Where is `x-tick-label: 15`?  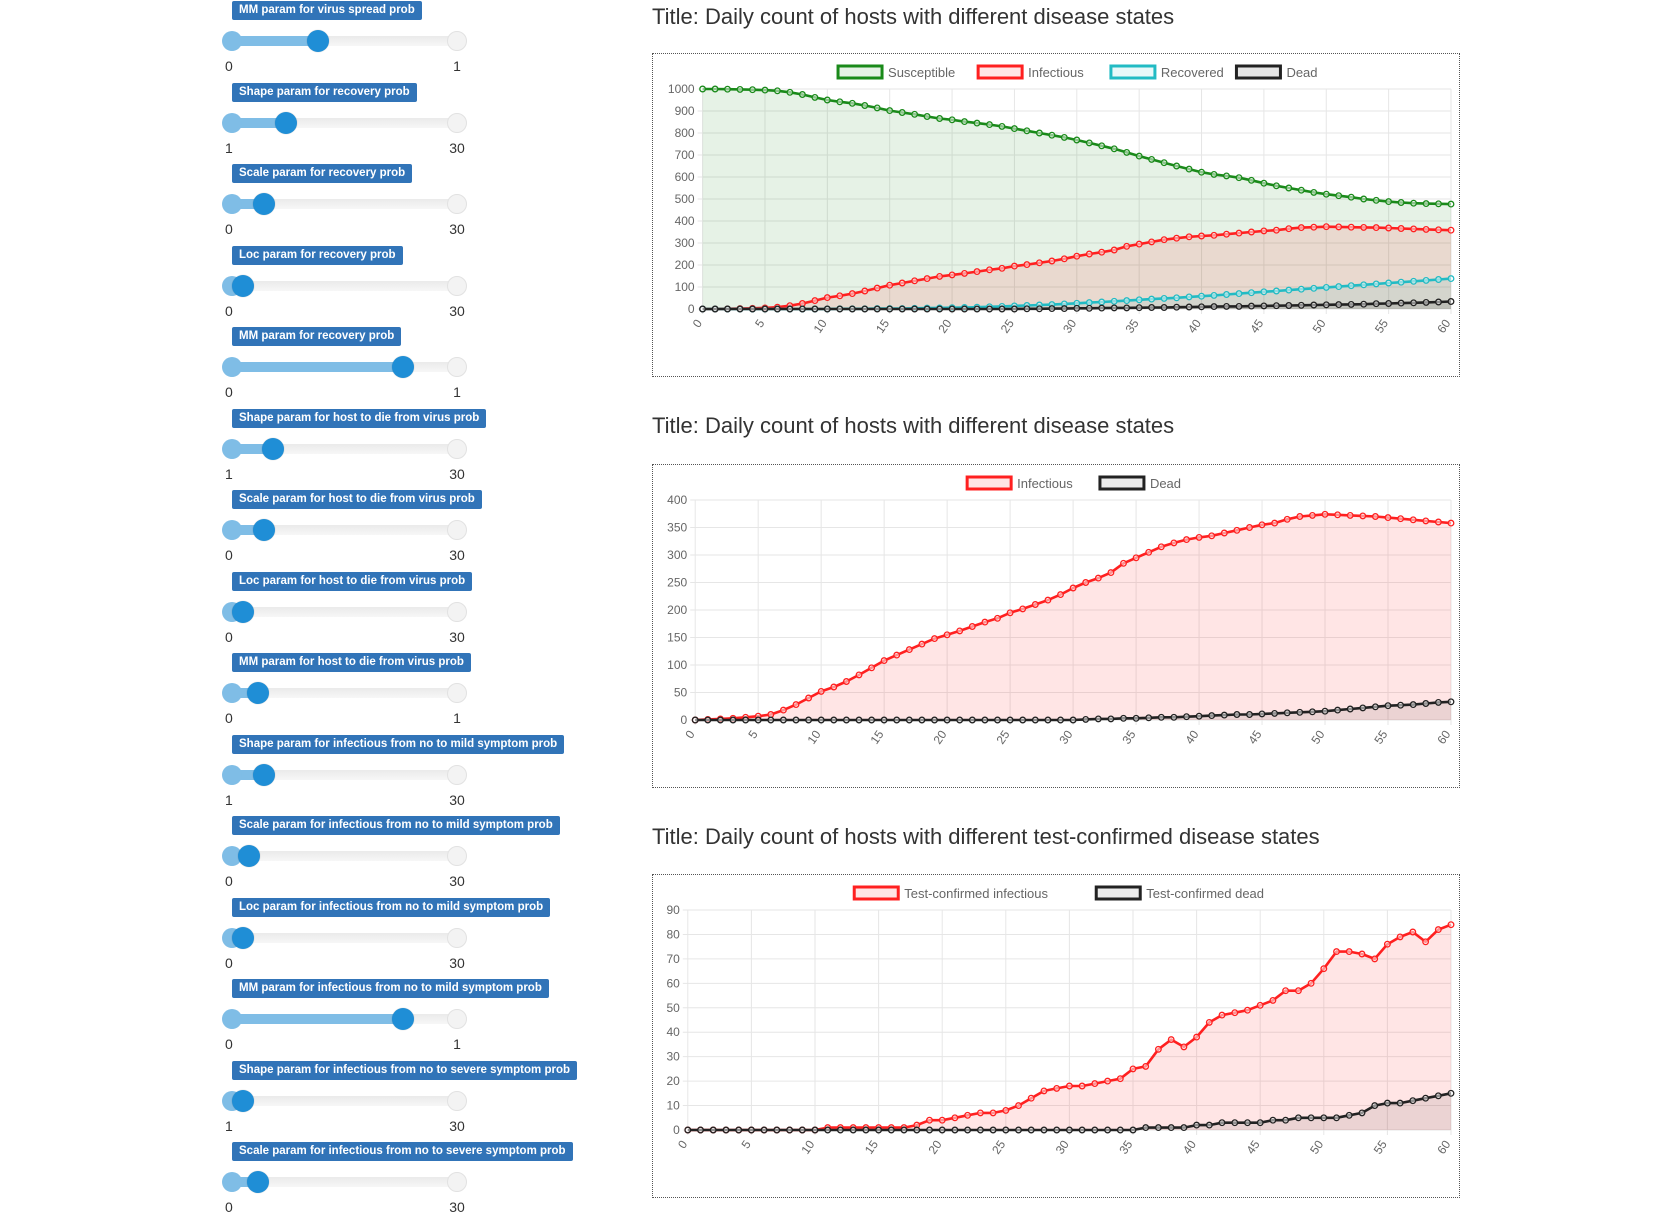
x-tick-label: 15 is located at coordinates (882, 325).